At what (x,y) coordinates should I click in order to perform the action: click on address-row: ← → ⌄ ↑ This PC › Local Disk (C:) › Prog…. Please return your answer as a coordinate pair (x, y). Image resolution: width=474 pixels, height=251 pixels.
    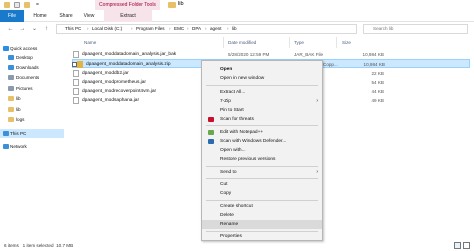
    Looking at the image, I should click on (237, 29).